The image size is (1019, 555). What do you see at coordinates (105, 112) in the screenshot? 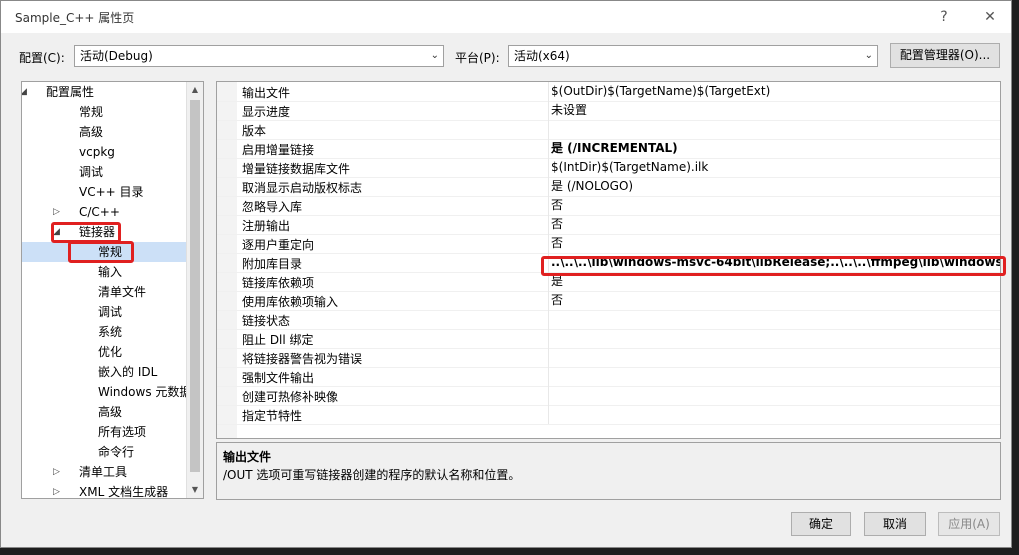
I see `tree-item: 常规` at bounding box center [105, 112].